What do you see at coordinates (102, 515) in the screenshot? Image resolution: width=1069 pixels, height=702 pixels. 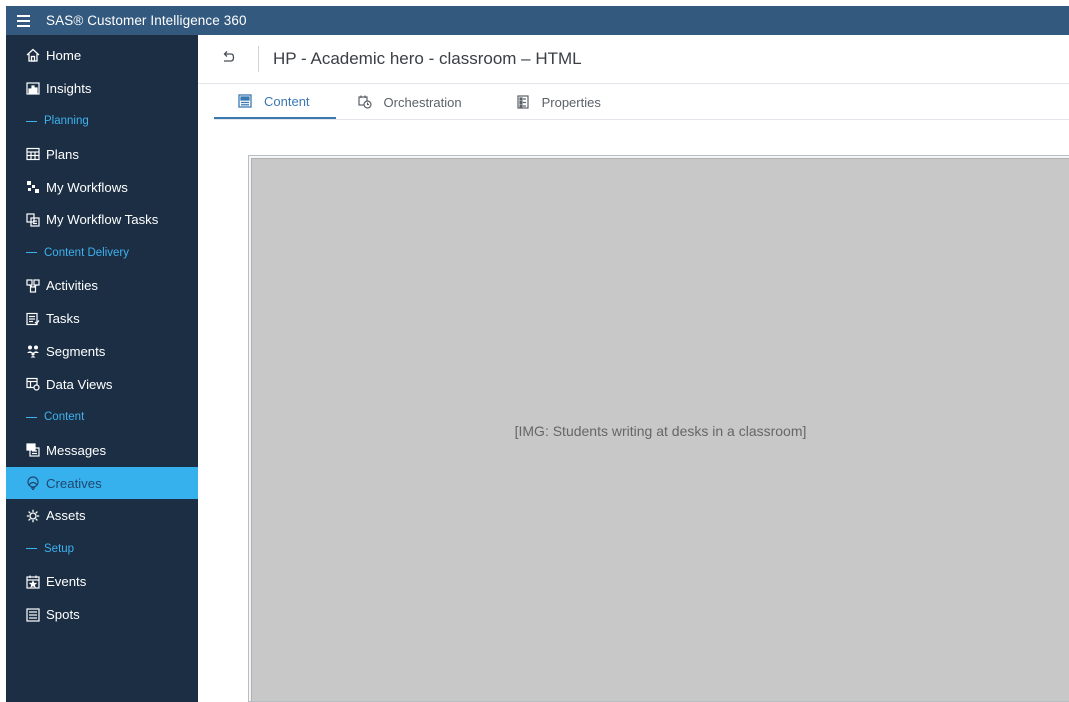 I see `sidebar-item-assets: Assets` at bounding box center [102, 515].